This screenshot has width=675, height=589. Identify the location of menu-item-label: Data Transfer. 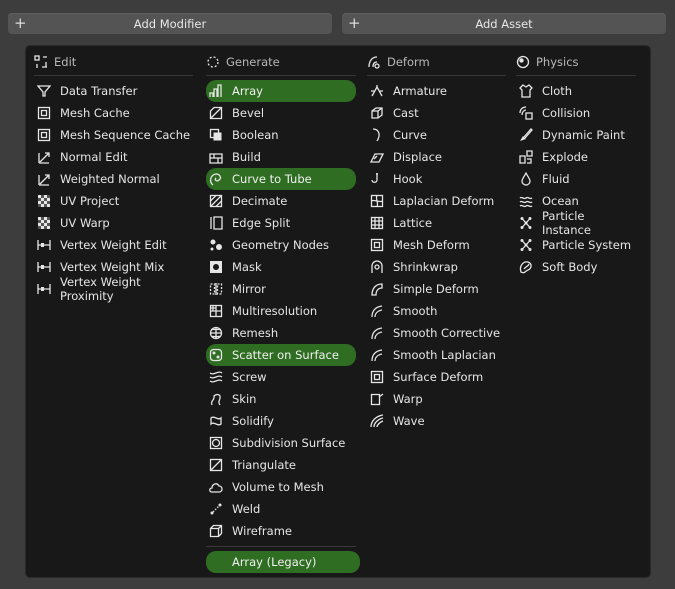
(99, 91).